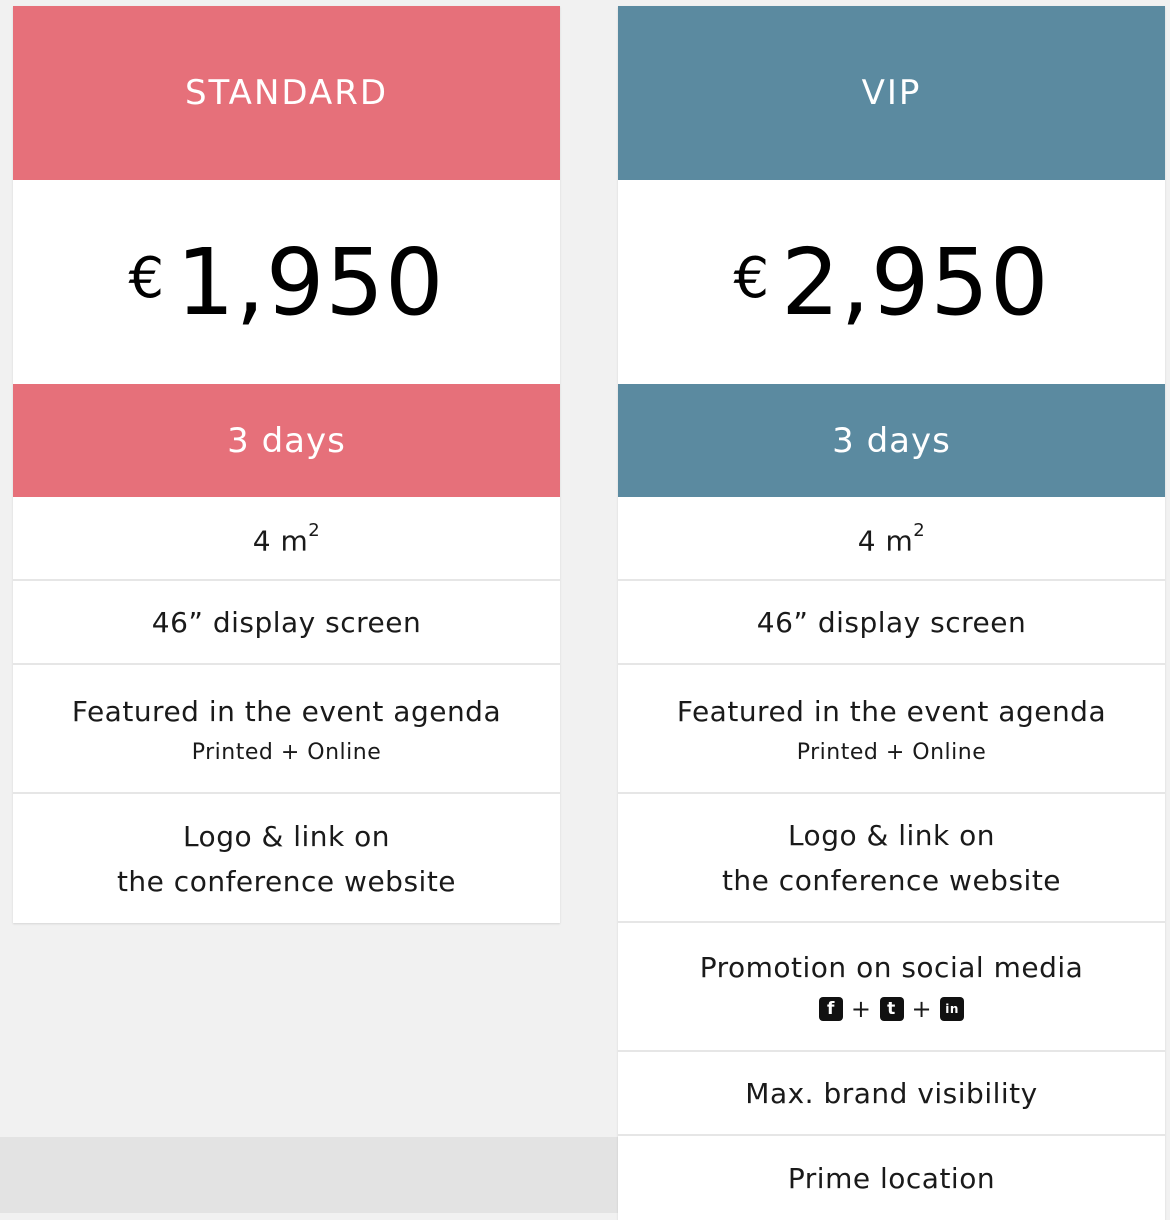  Describe the element at coordinates (891, 987) in the screenshot. I see `feature-social-promotion: Promotion on social media f + t + in` at that location.